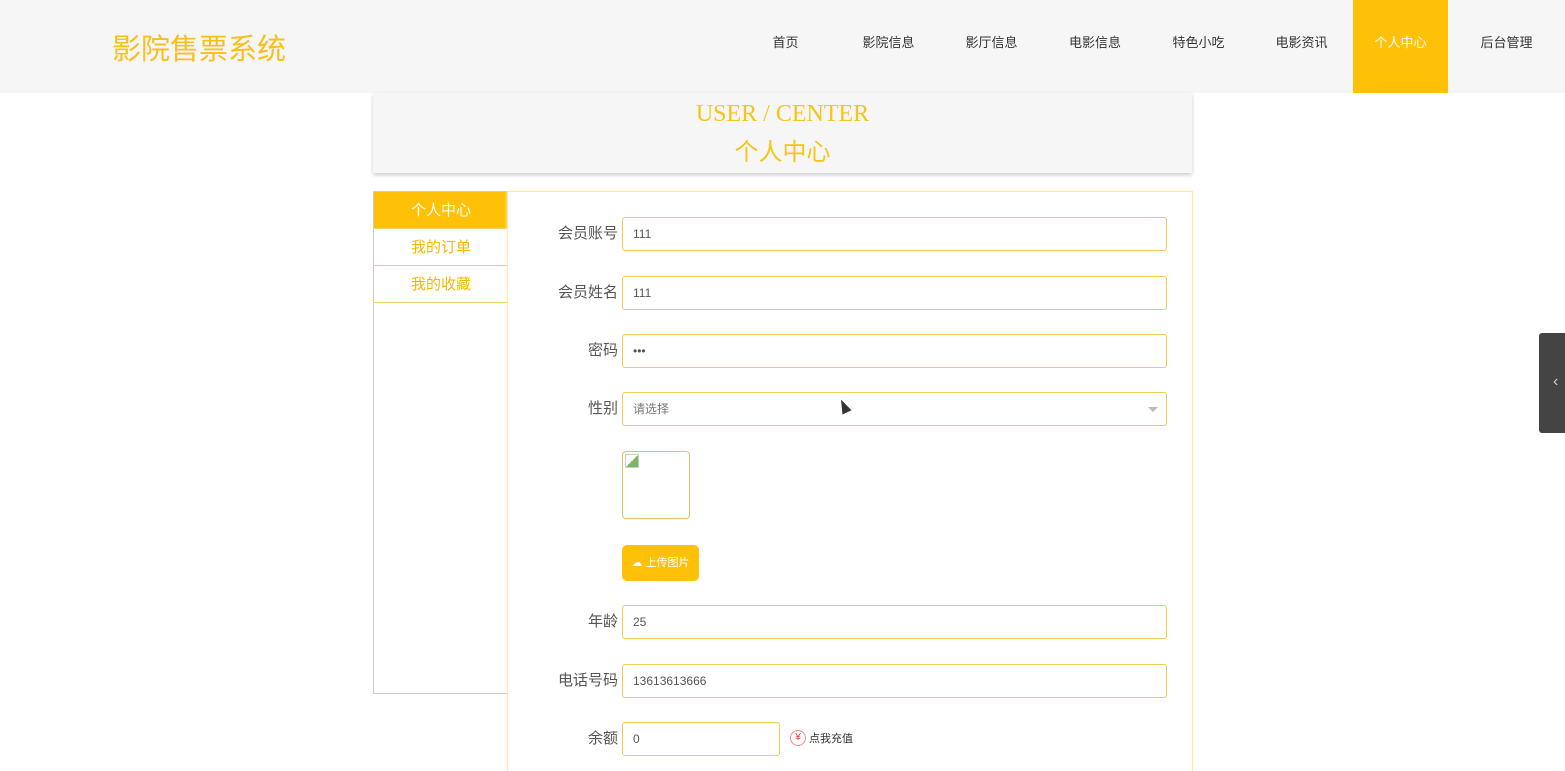 The width and height of the screenshot is (1565, 771). Describe the element at coordinates (701, 739) in the screenshot. I see `balance-input: 0` at that location.